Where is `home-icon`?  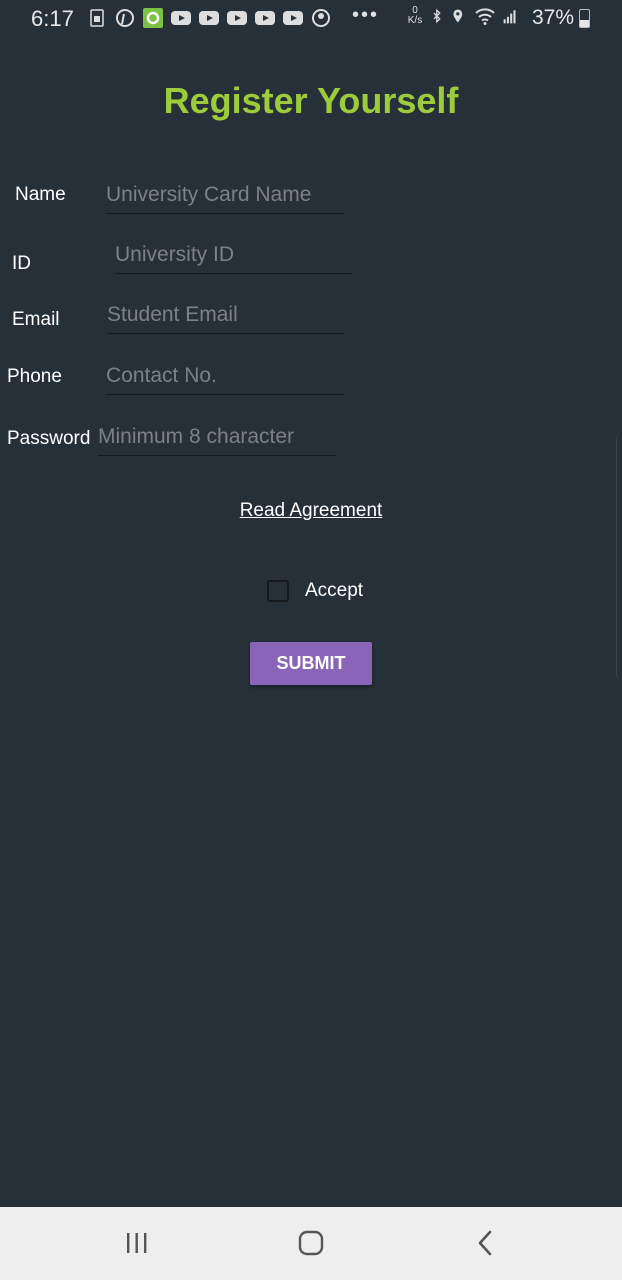
home-icon is located at coordinates (311, 1243).